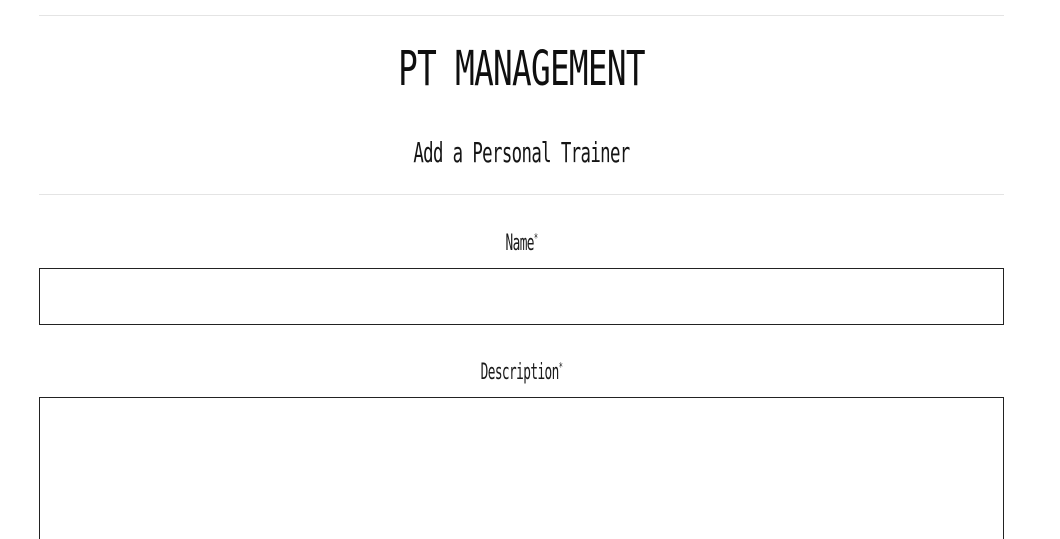 The image size is (1060, 539). Describe the element at coordinates (521, 15) in the screenshot. I see `top-divider` at that location.